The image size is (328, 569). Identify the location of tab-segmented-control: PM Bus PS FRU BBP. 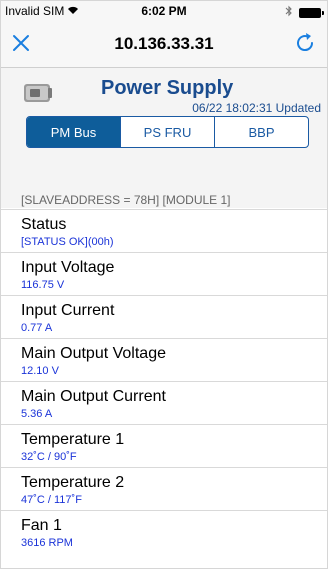
(167, 132).